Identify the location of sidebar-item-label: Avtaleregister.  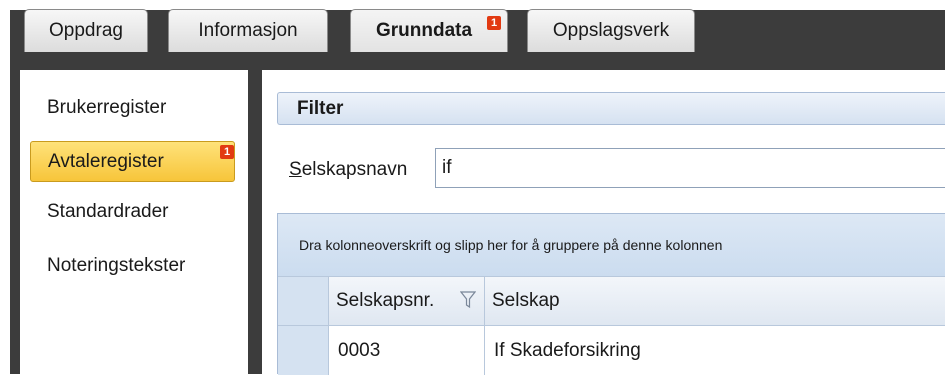
(106, 161).